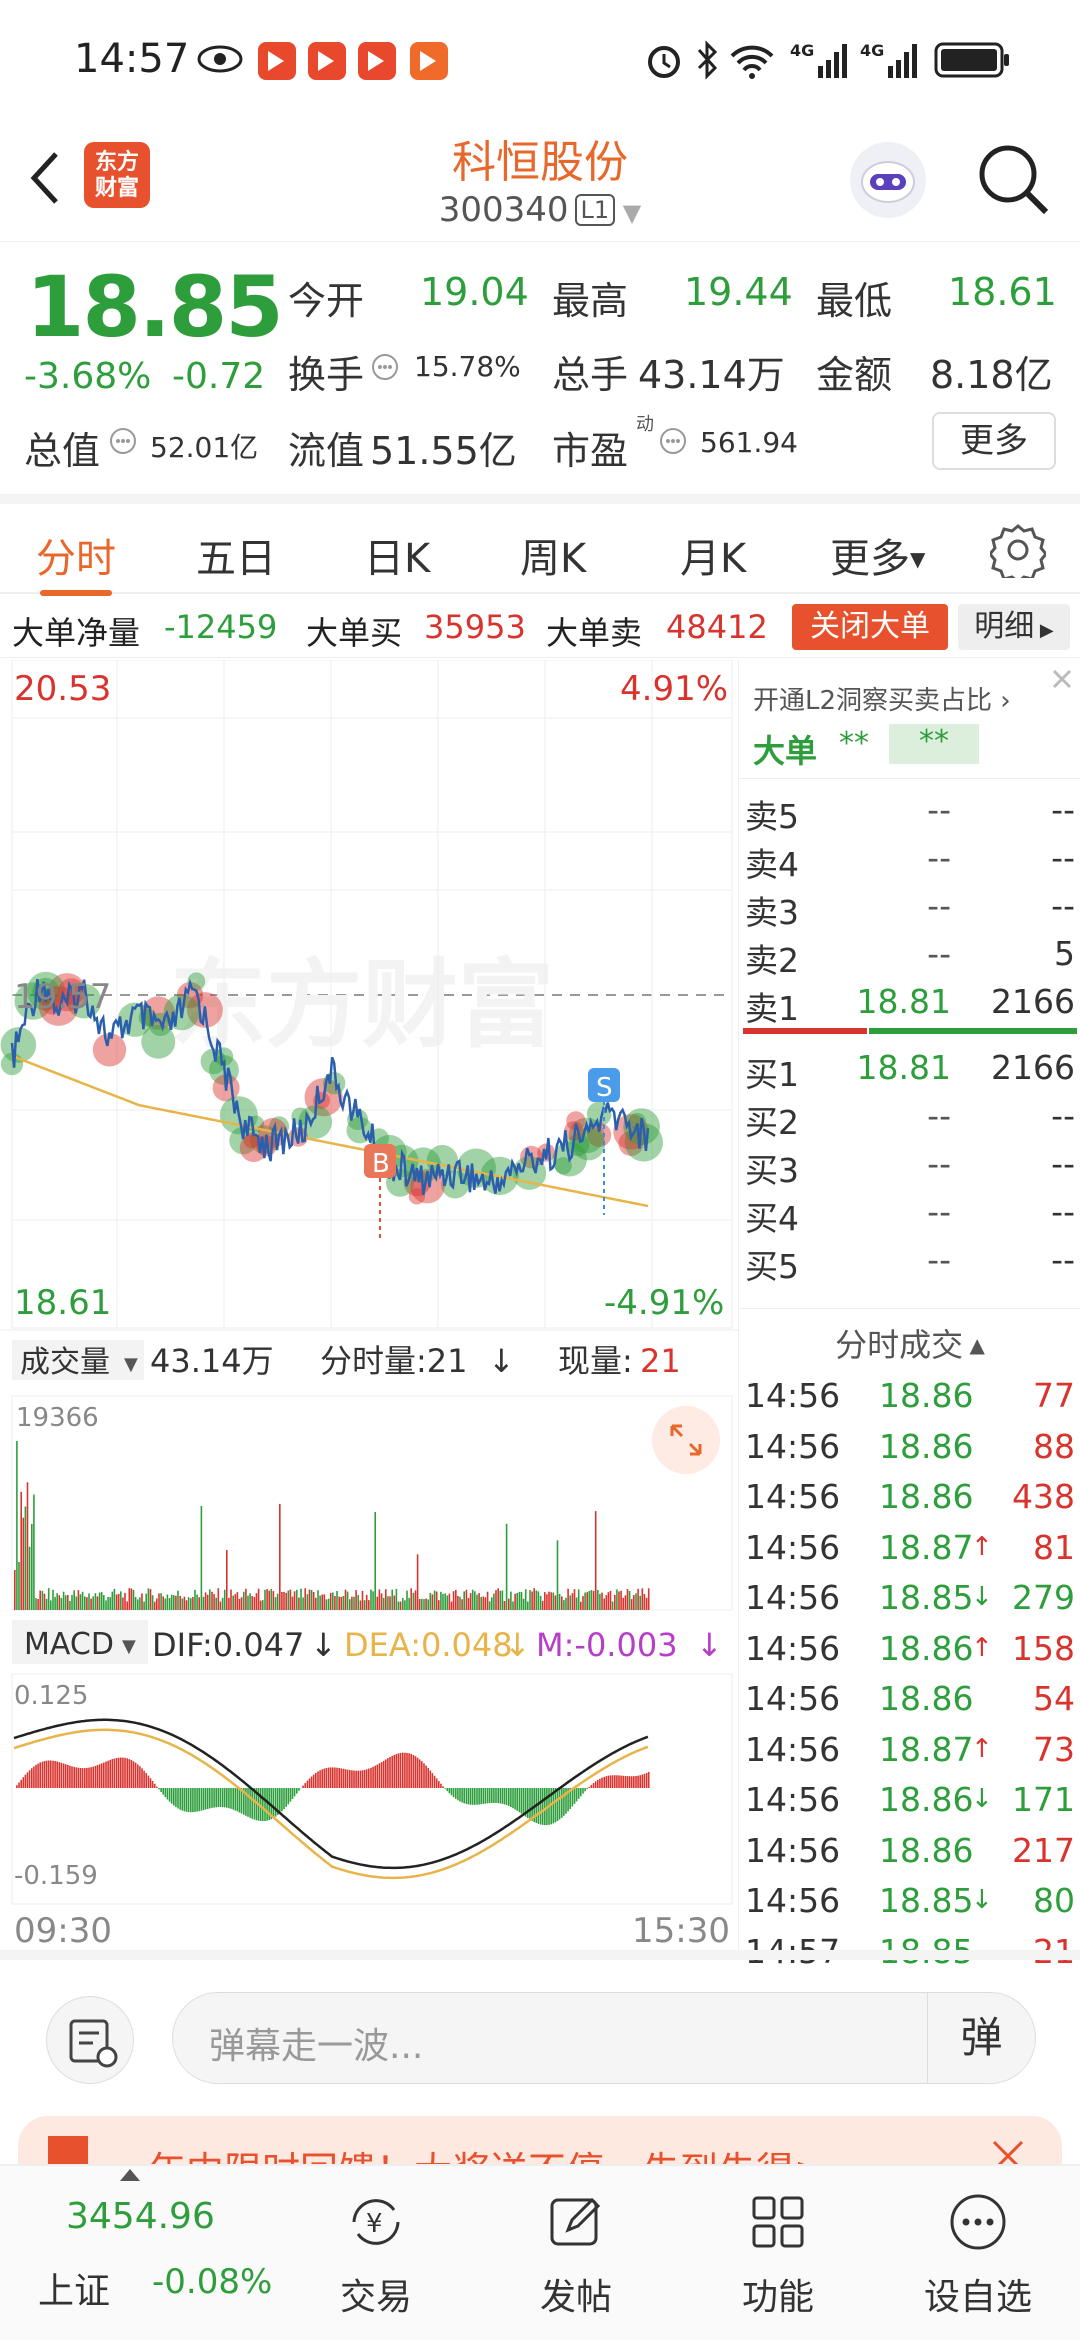  I want to click on index-ticker: 3454.96 上证 -0.08%, so click(136, 2253).